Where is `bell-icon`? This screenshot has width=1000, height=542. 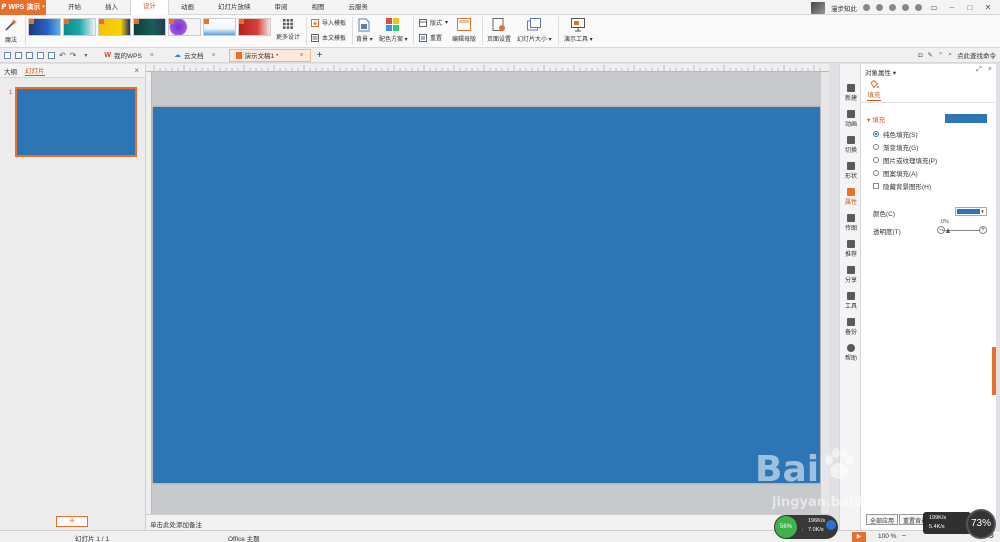 bell-icon is located at coordinates (918, 7).